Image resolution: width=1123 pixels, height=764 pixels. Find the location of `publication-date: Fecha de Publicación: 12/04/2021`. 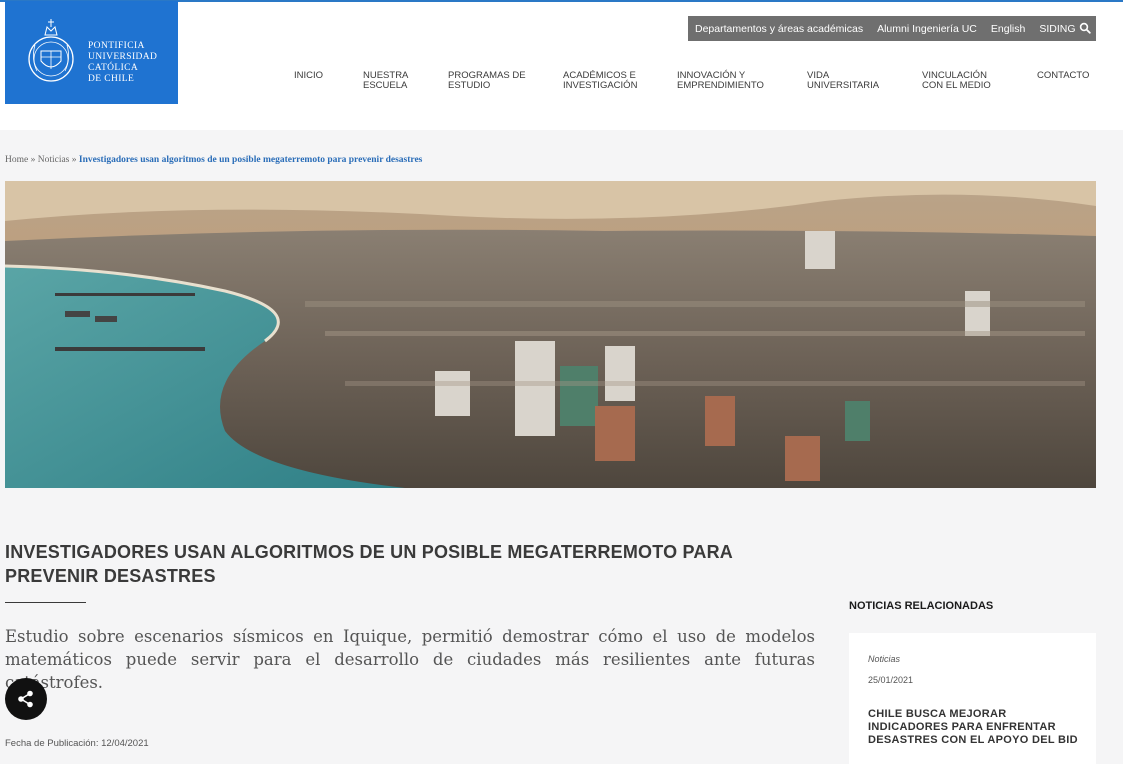

publication-date: Fecha de Publicación: 12/04/2021 is located at coordinates (77, 743).